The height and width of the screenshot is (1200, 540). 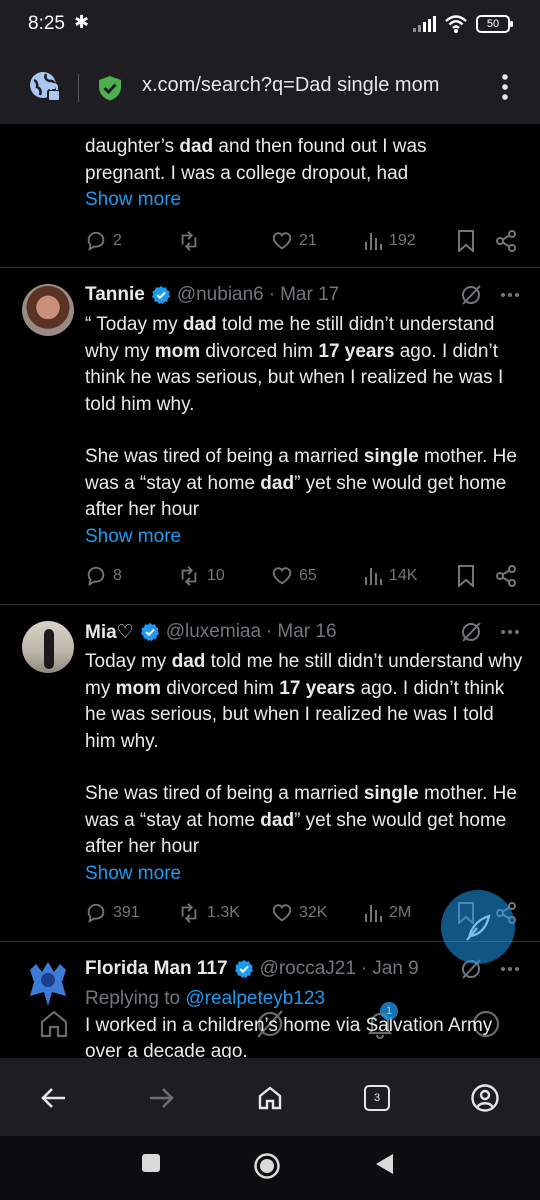 I want to click on author-handle: @luxemiaa, so click(x=213, y=632).